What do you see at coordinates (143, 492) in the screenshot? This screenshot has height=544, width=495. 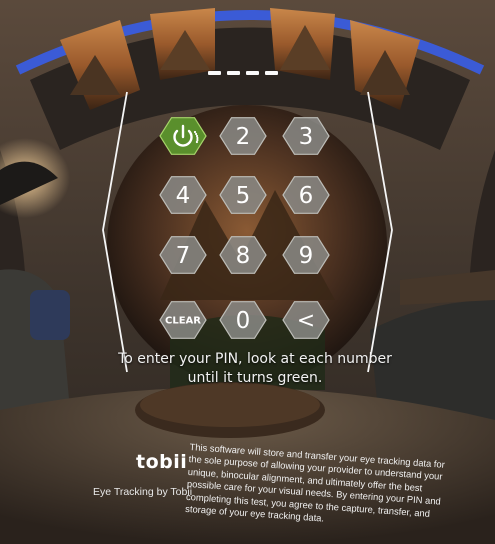 I see `brand-caption: Eye Tracking by Tobii` at bounding box center [143, 492].